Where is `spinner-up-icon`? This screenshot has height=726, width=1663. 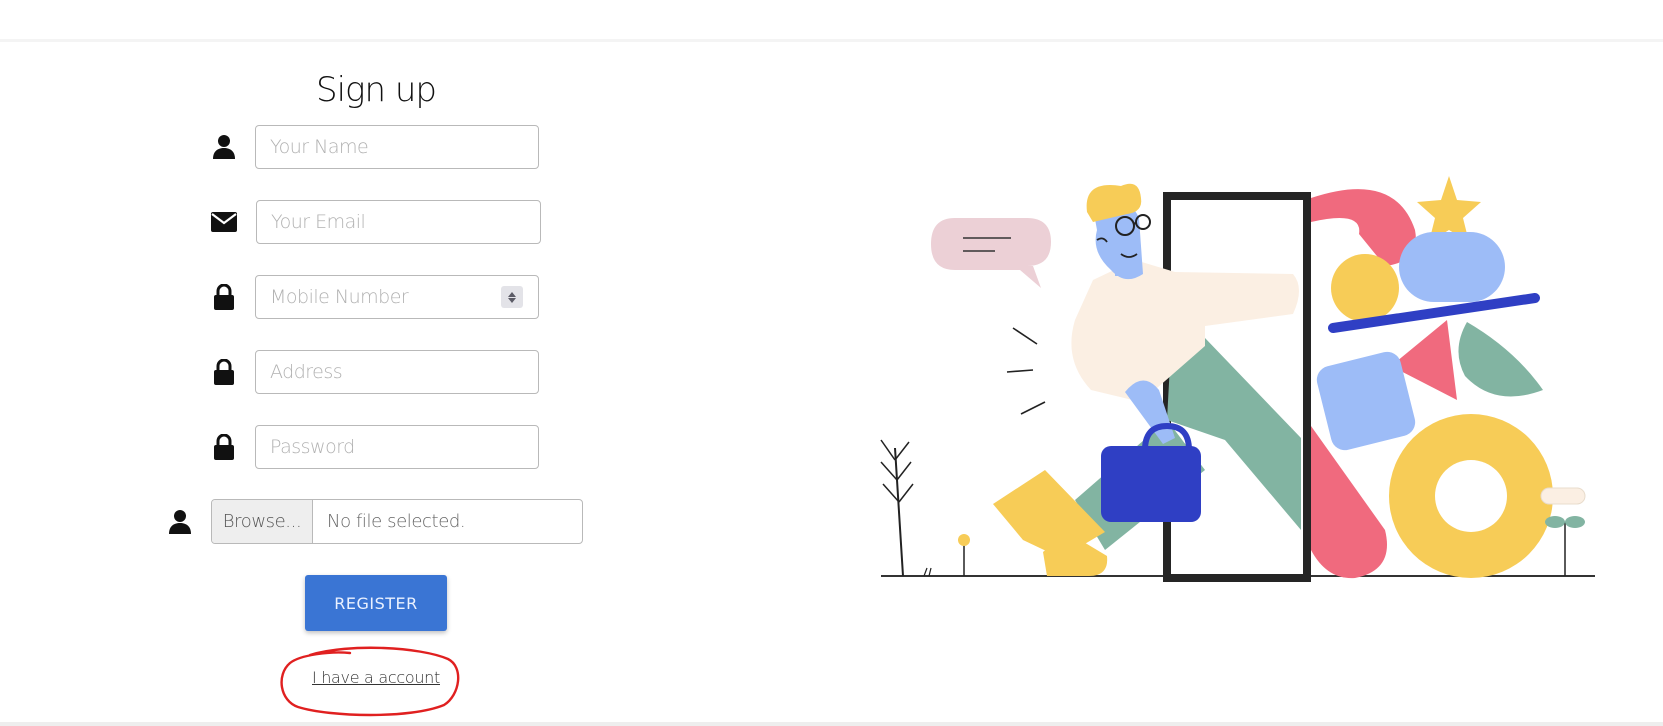
spinner-up-icon is located at coordinates (512, 294).